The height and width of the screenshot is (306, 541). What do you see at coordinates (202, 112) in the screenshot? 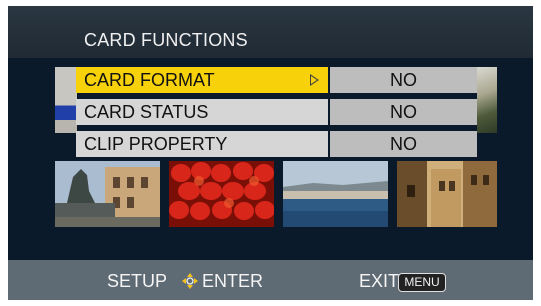
I see `menu-item-label: CARD STATUS` at bounding box center [202, 112].